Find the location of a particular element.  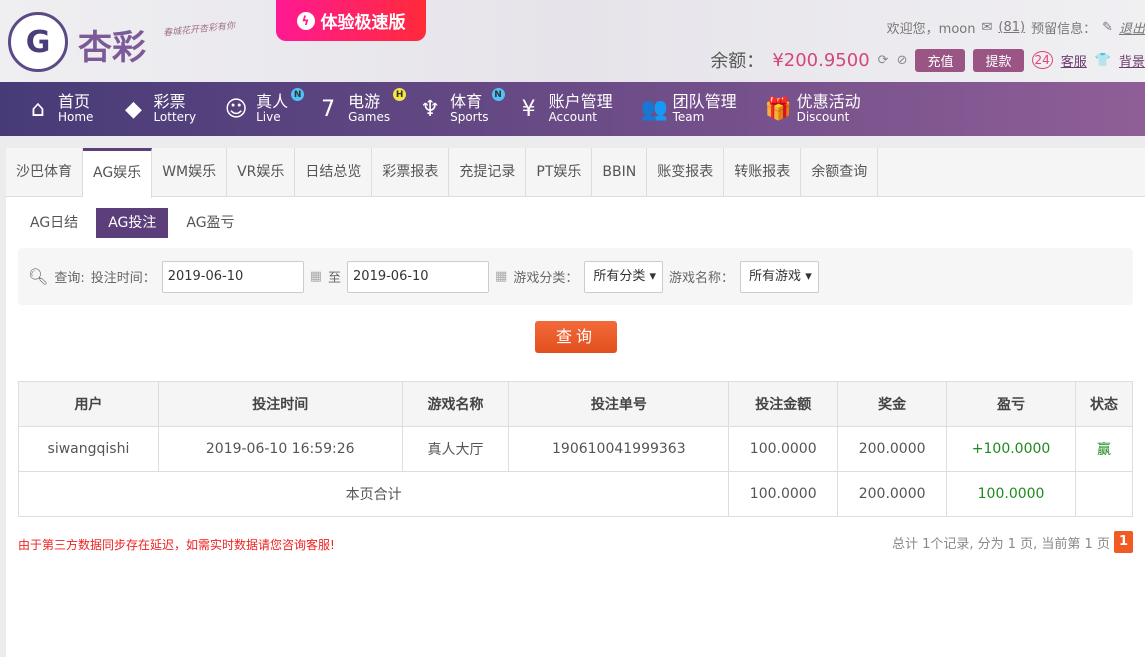

delay-notice: 由于第三方数据同步存在延迟，如需实时数据请您咨询客服! is located at coordinates (176, 545).